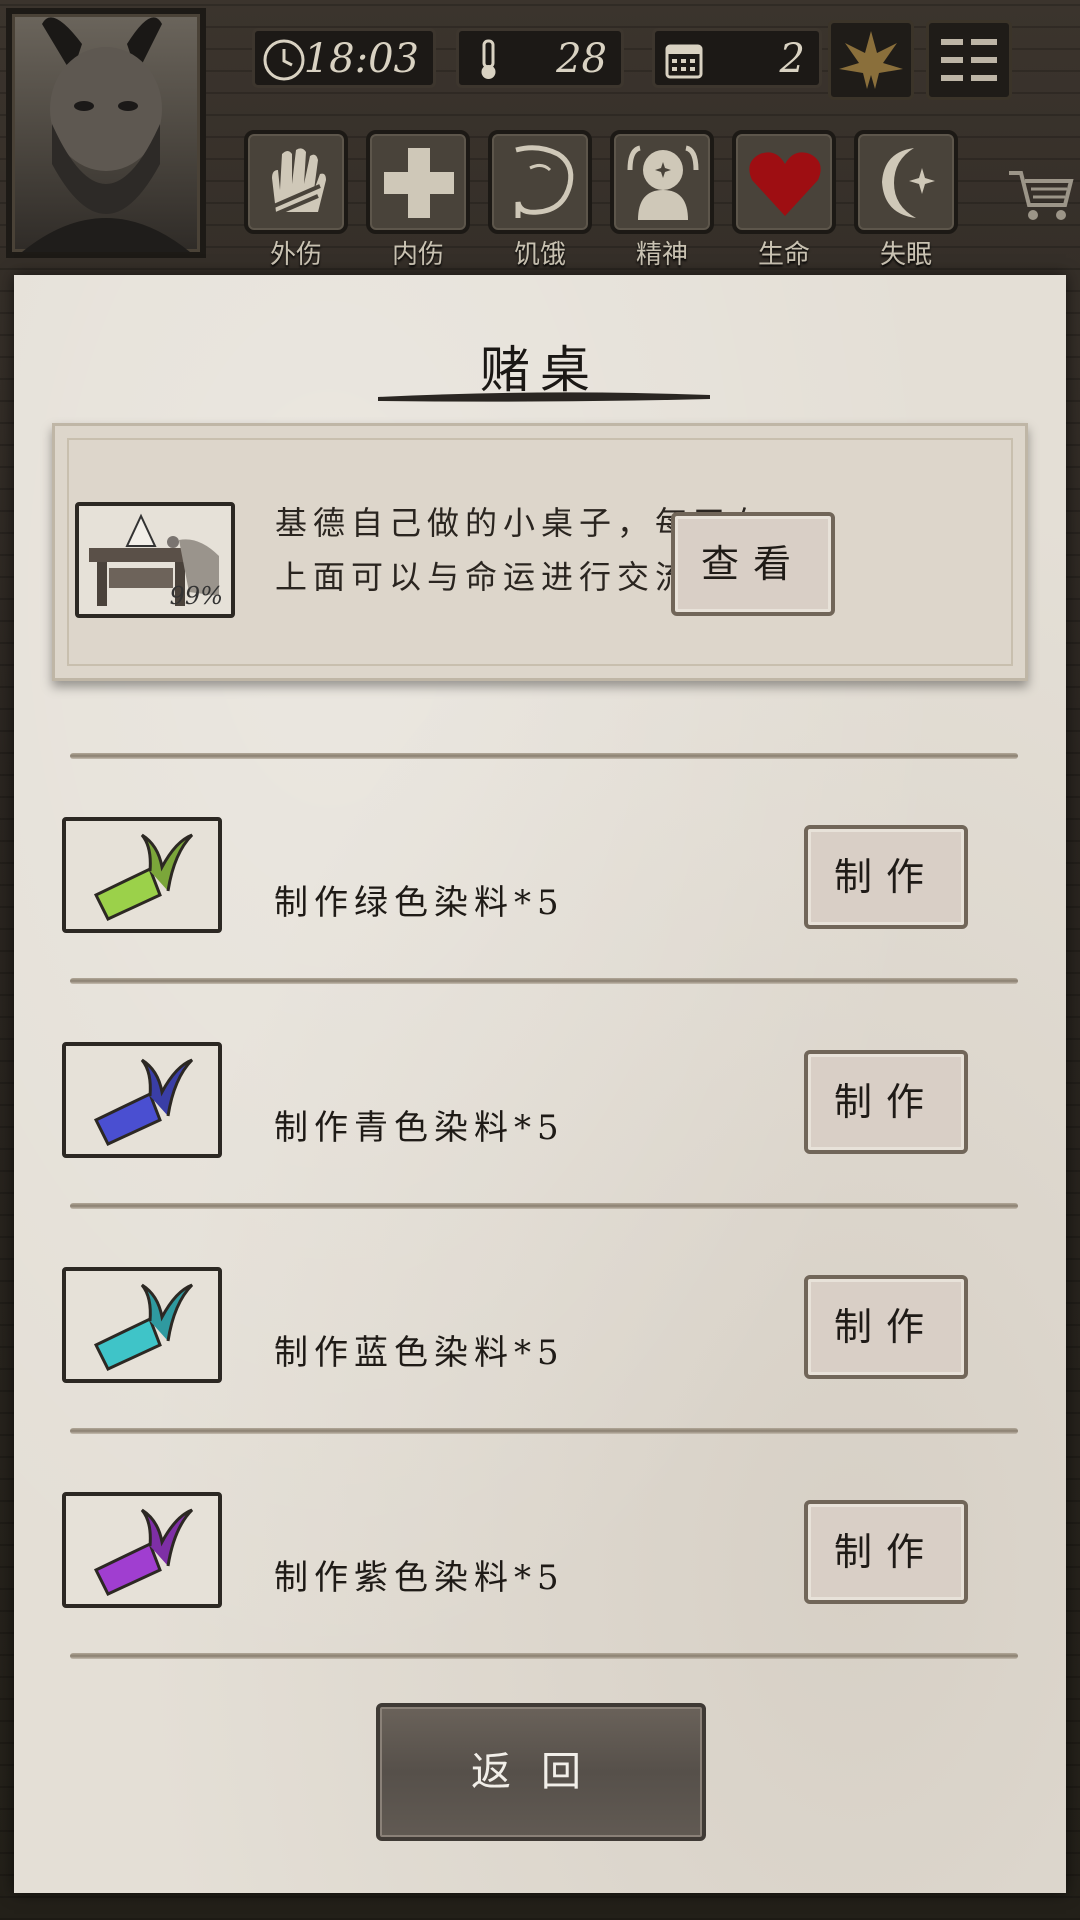 Image resolution: width=1080 pixels, height=1920 pixels. Describe the element at coordinates (783, 255) in the screenshot. I see `status-label-health: 生命` at that location.